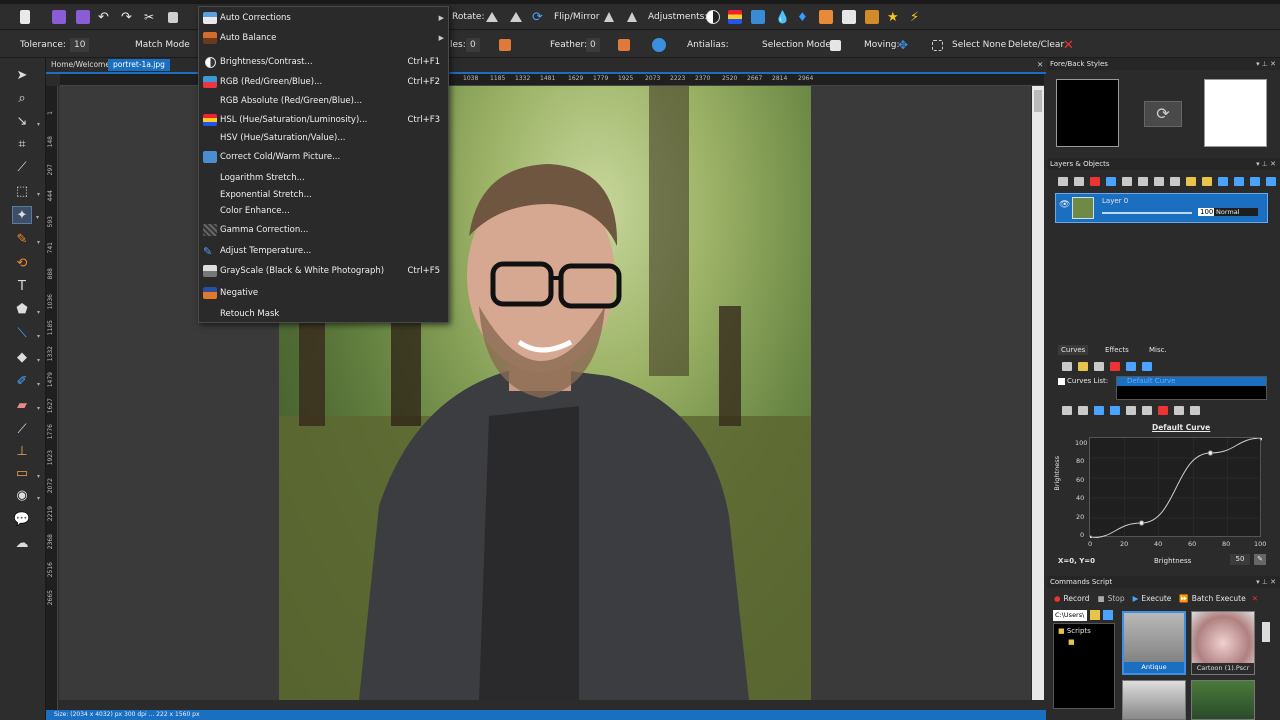 The width and height of the screenshot is (1280, 720). What do you see at coordinates (1116, 598) in the screenshot?
I see `stop-button: Stop` at bounding box center [1116, 598].